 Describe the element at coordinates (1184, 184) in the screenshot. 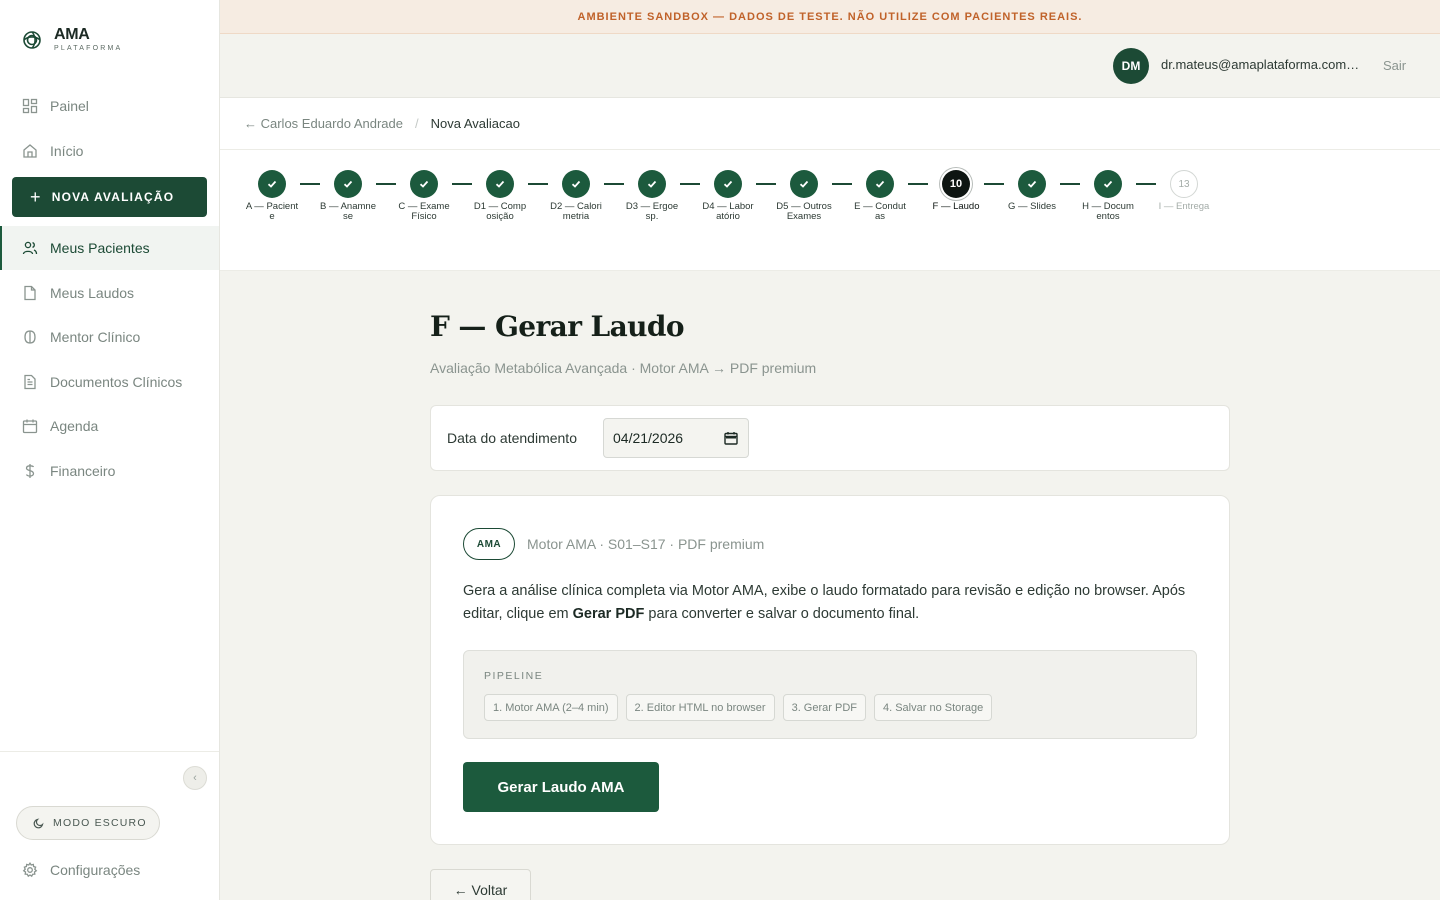

I see `step-number: 13` at that location.